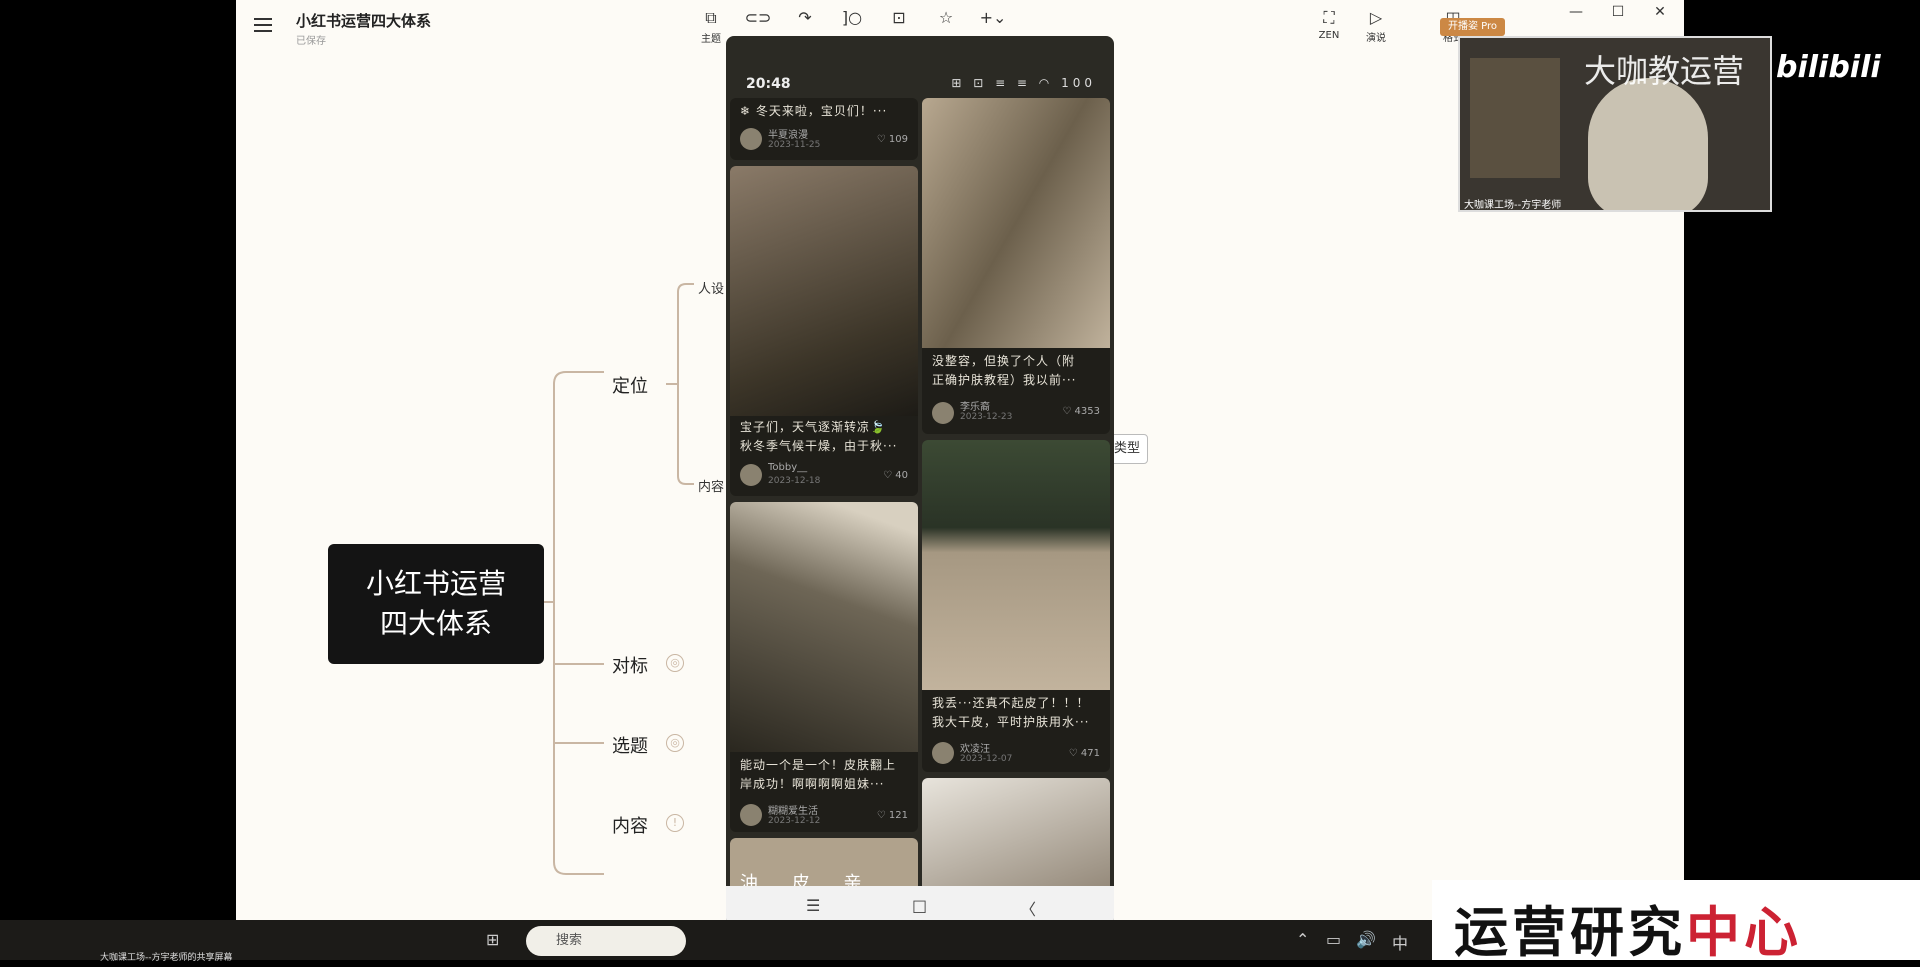 This screenshot has height=967, width=1920. I want to click on summary-button: ]○, so click(852, 17).